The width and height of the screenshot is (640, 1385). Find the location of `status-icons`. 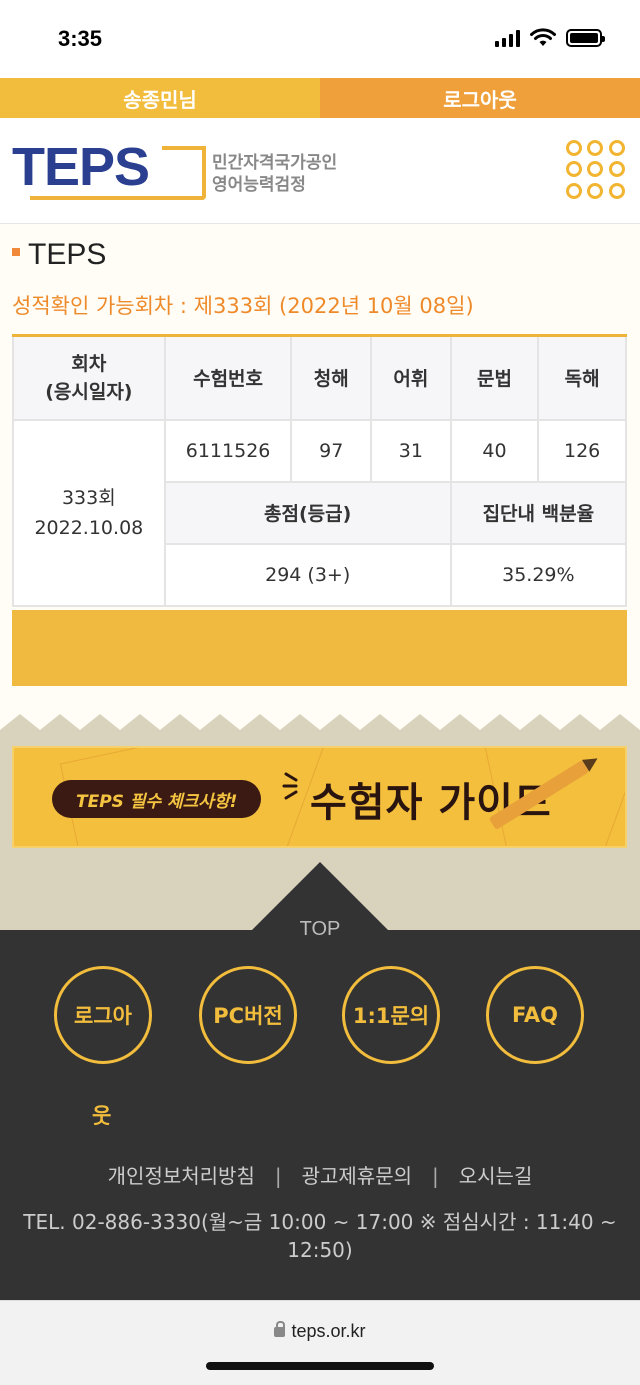

status-icons is located at coordinates (550, 38).